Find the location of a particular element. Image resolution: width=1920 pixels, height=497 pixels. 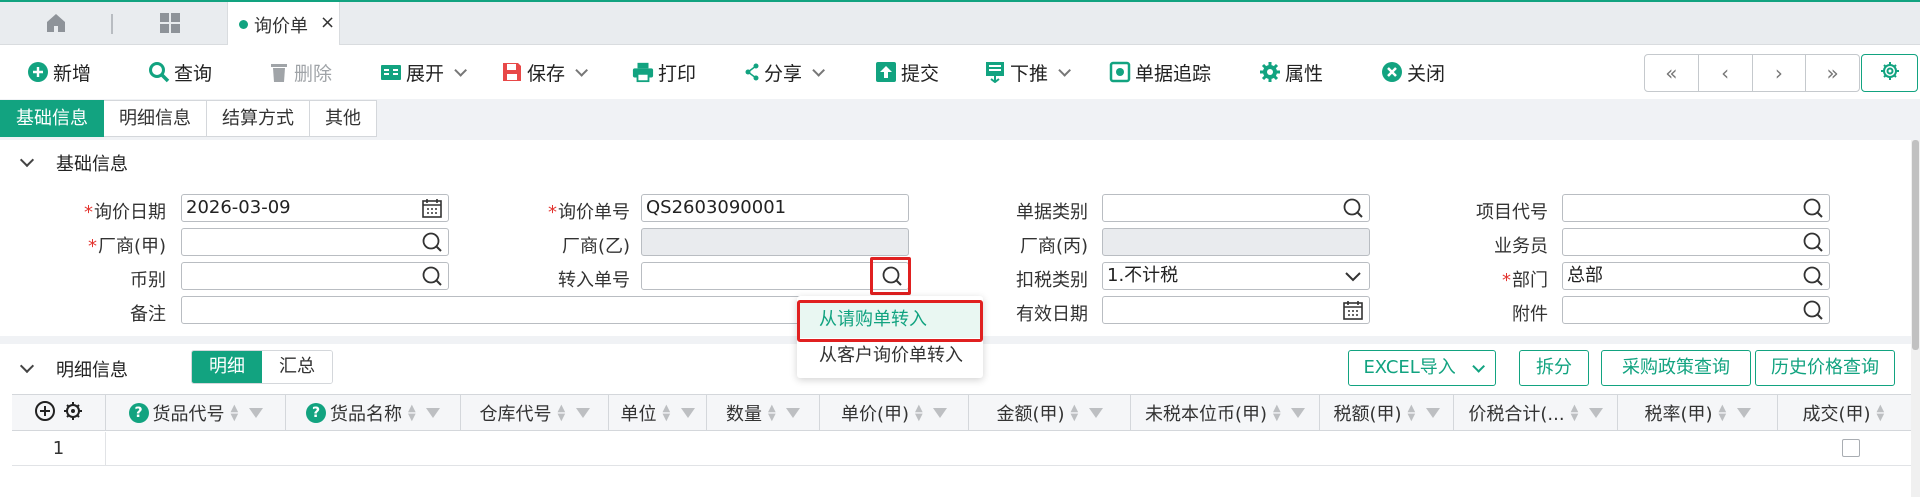

currency-field is located at coordinates (315, 276).